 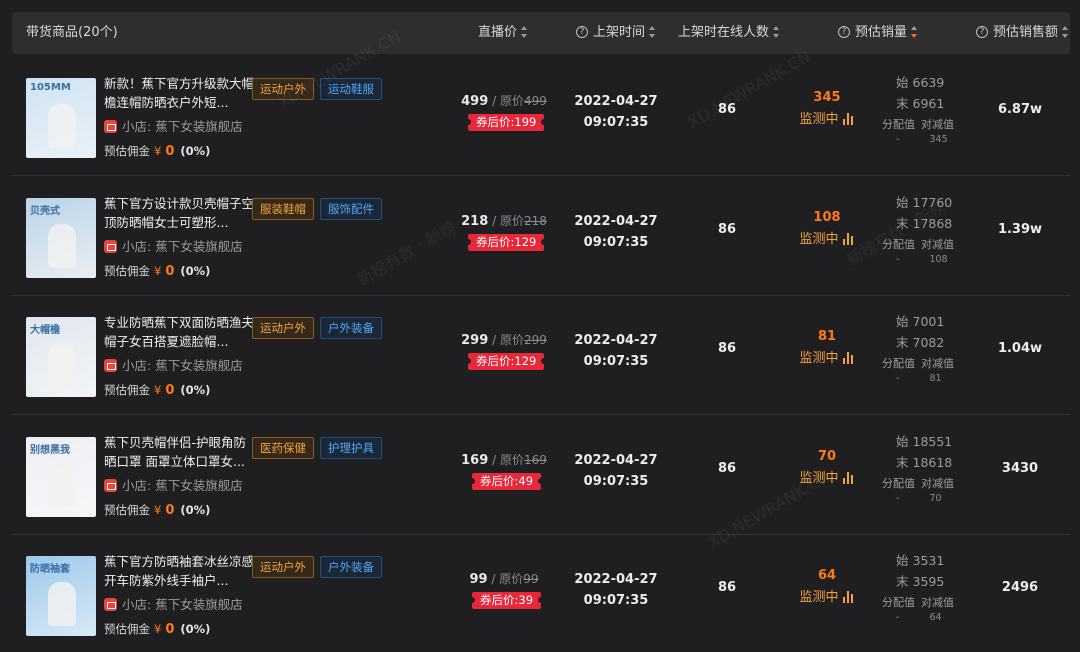 I want to click on commission: 预估佣金 ¥0 (0%), so click(x=157, y=271).